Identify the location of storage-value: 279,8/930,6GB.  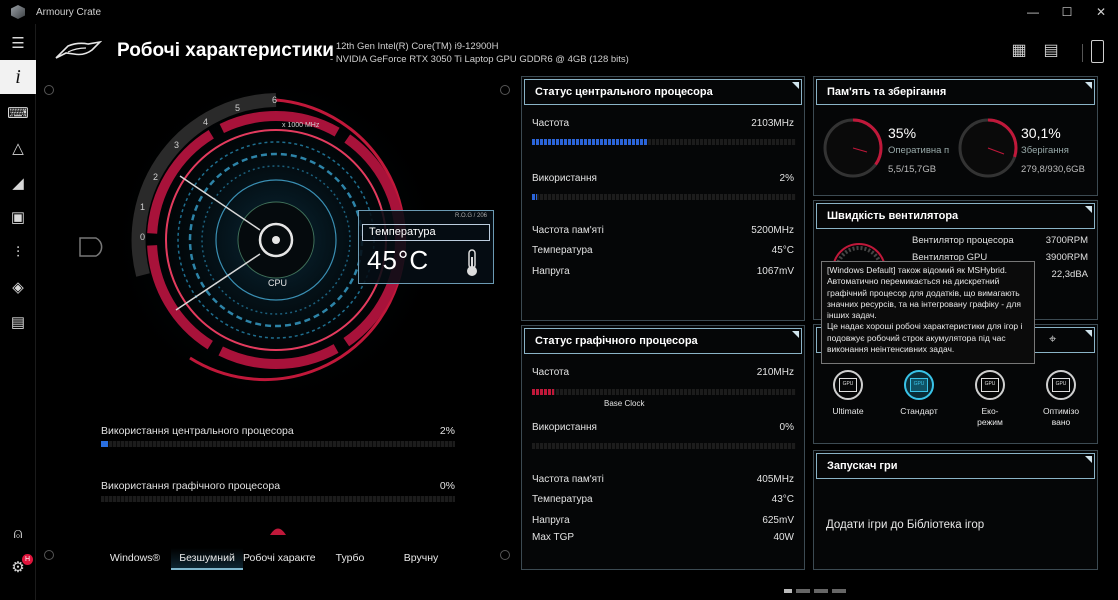
(1053, 169).